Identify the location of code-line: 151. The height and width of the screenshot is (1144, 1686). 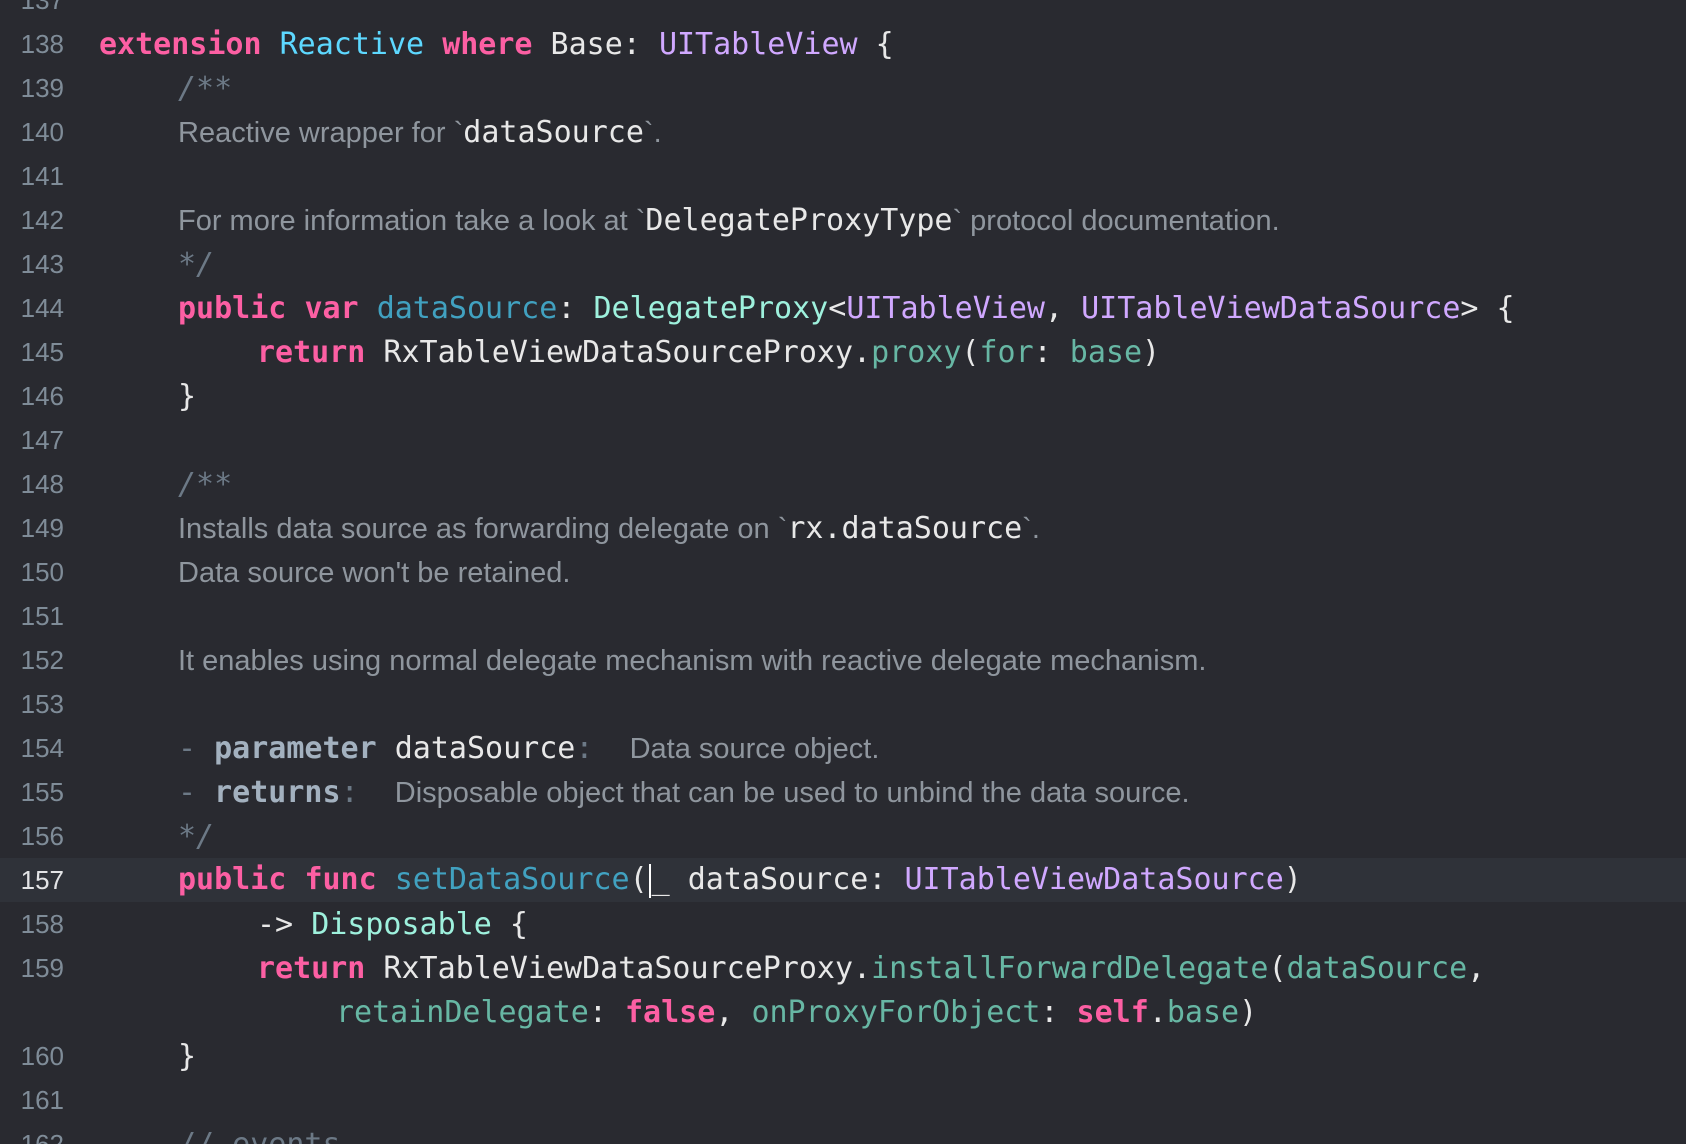
(843, 616).